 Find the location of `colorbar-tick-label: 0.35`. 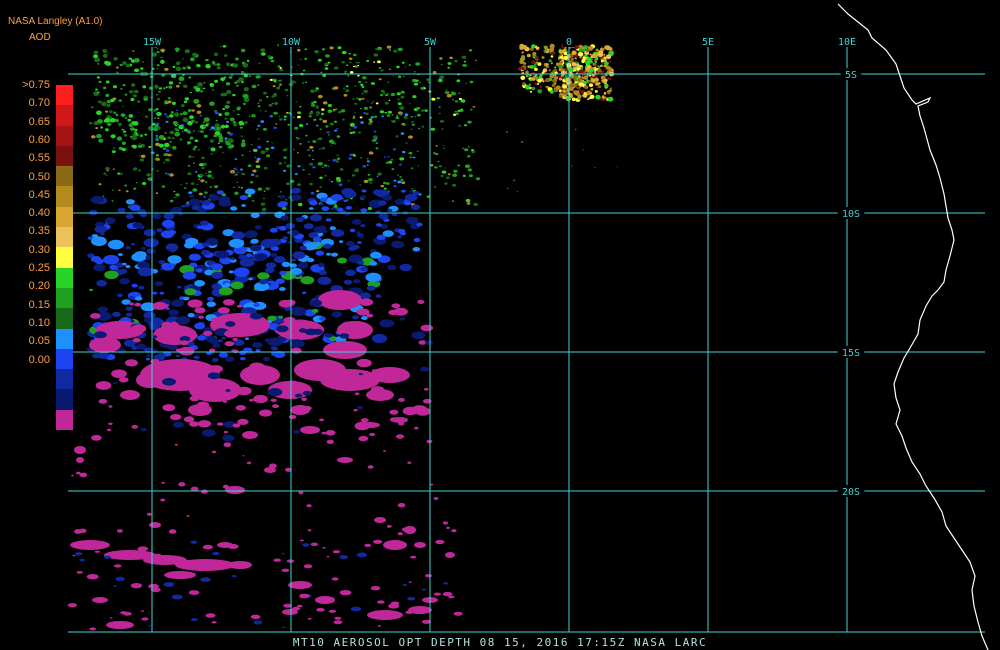

colorbar-tick-label: 0.35 is located at coordinates (39, 231).